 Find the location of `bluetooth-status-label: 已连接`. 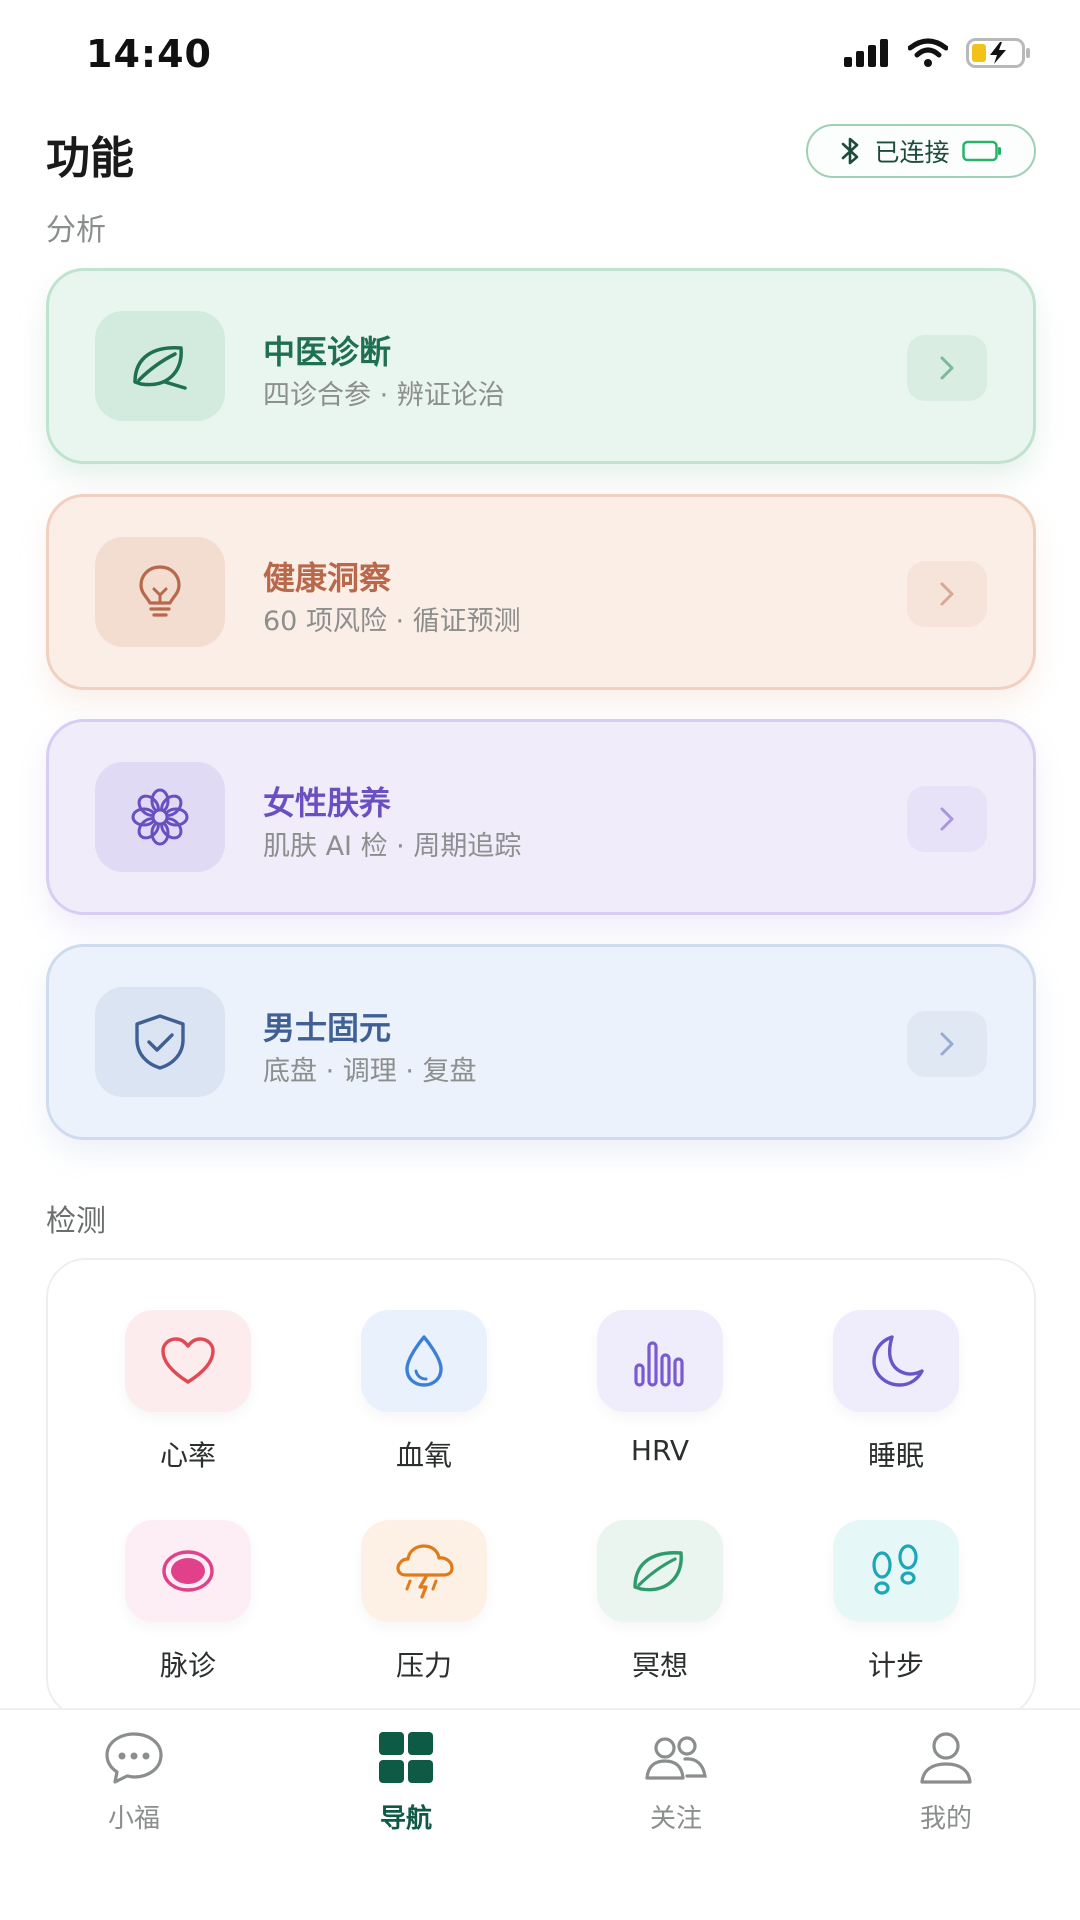

bluetooth-status-label: 已连接 is located at coordinates (912, 152).